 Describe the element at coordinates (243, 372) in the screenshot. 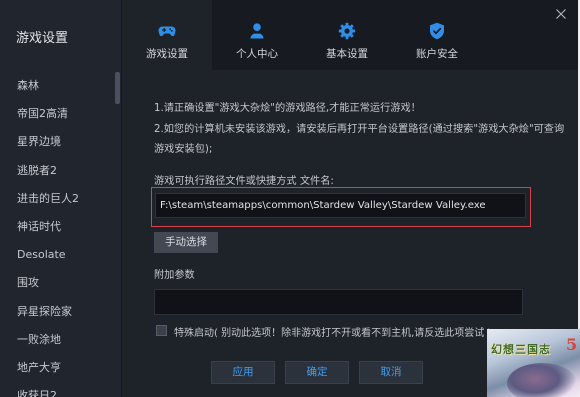

I see `apply-button: 应用` at that location.